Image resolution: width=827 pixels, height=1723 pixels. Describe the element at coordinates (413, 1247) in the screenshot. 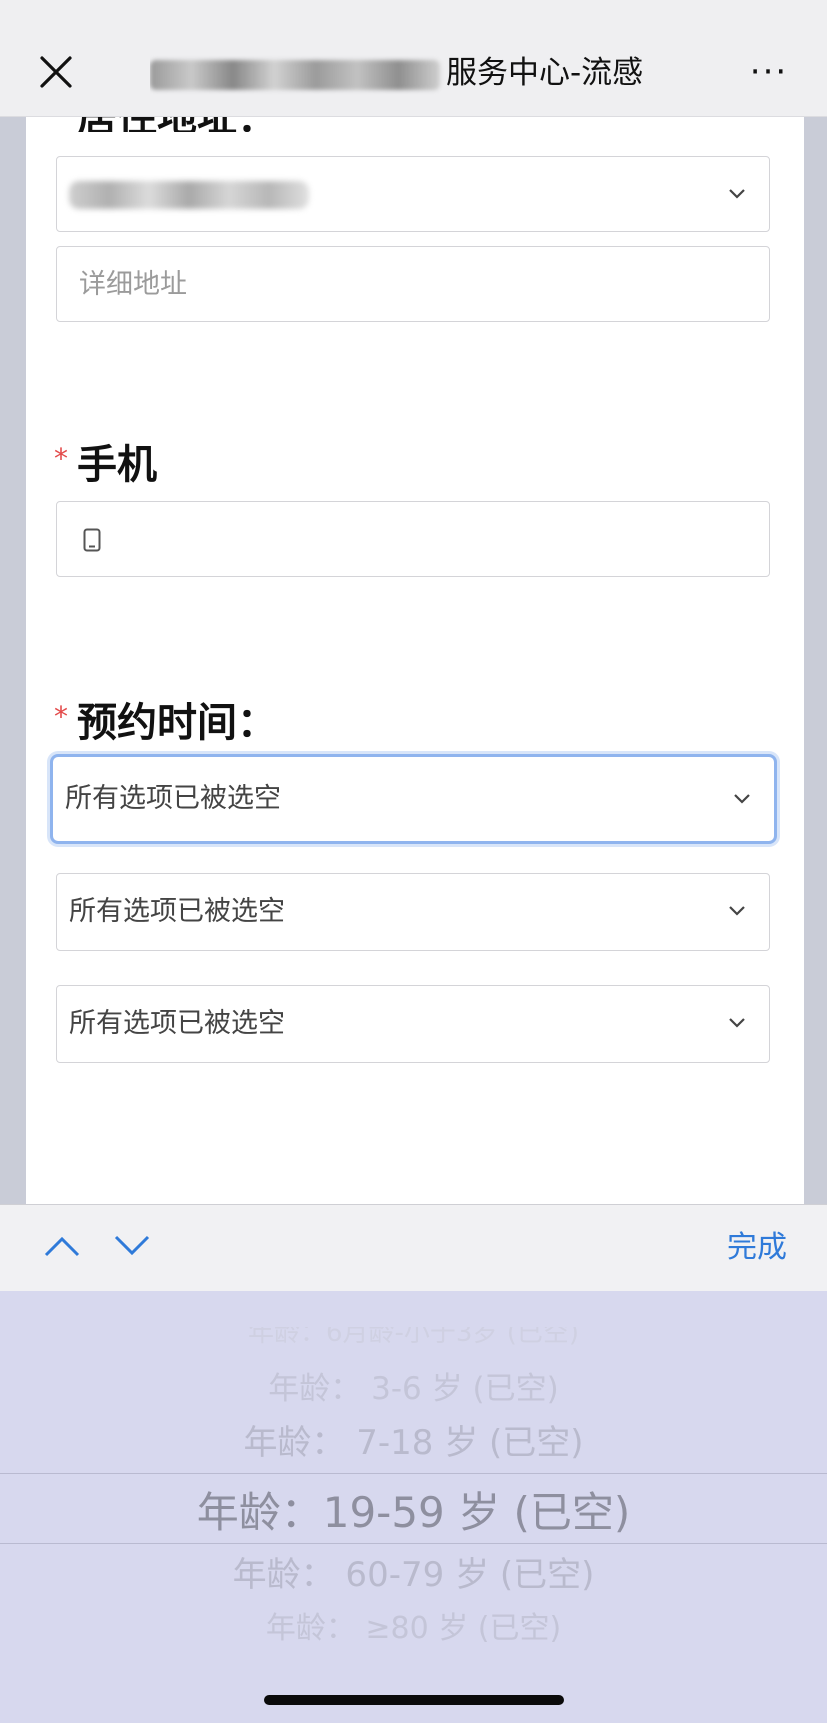

I see `keyboard-accessory-bar: 完成` at that location.